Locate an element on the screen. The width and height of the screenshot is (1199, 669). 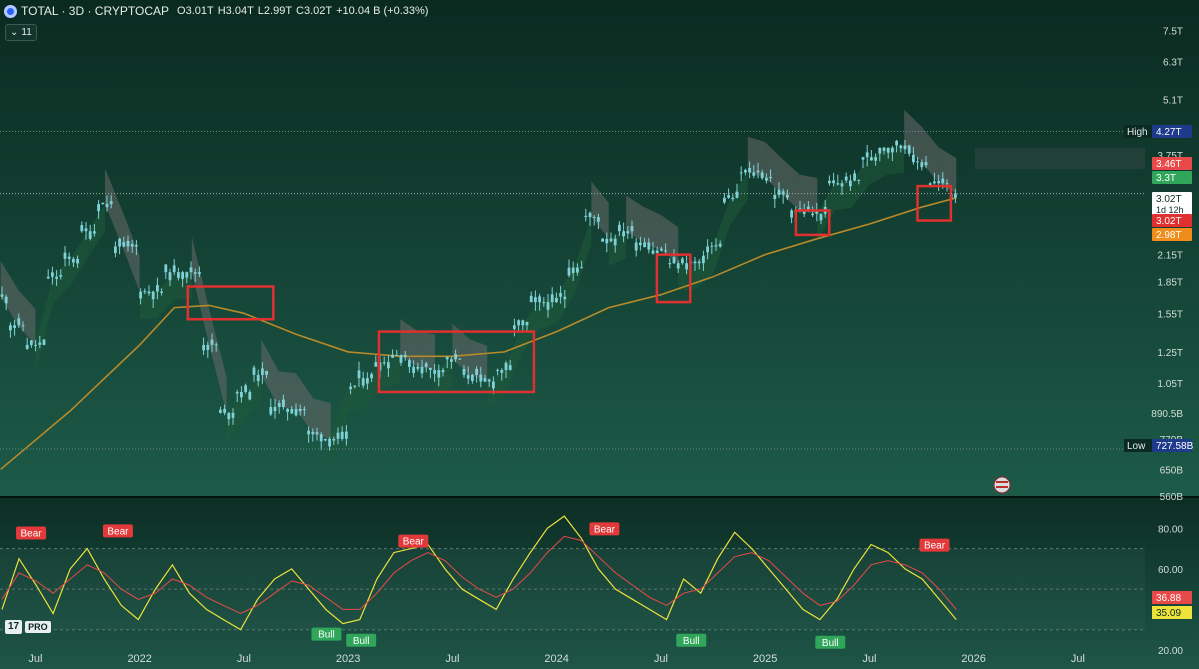
tradingview-logo-icon: 17 is located at coordinates (14, 627).